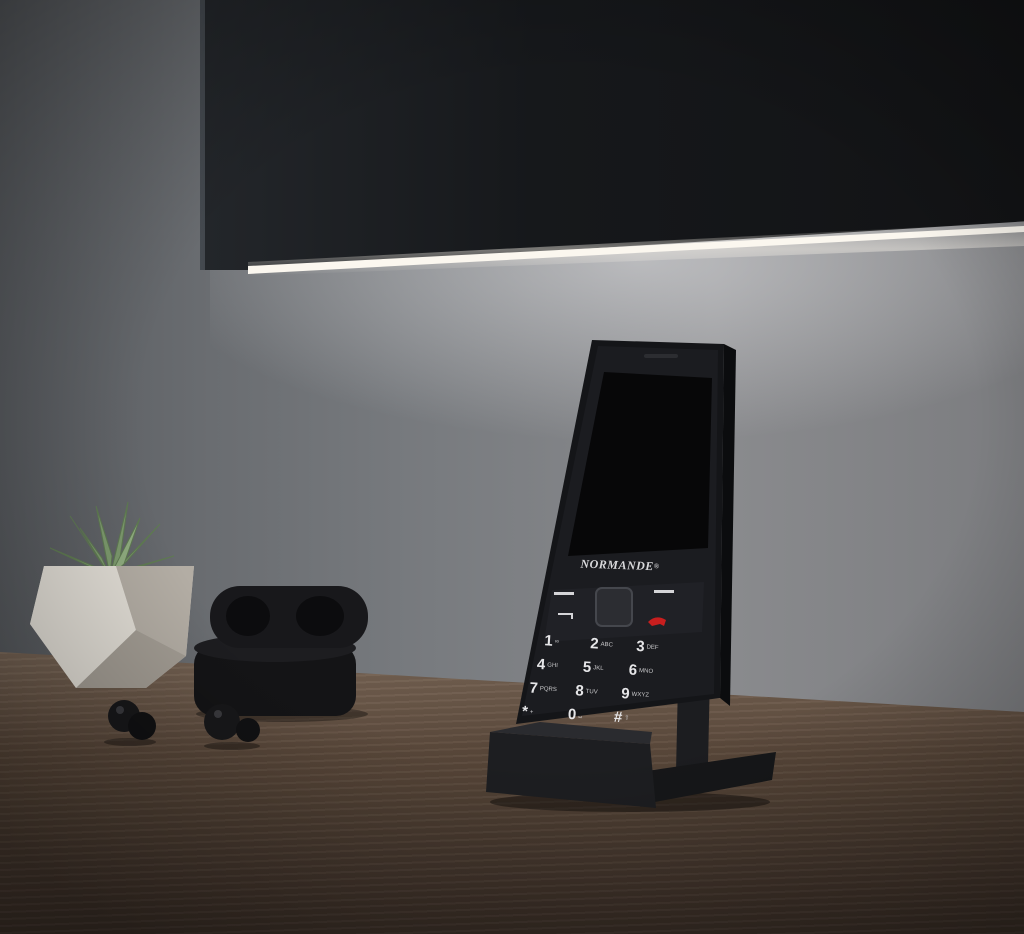 This screenshot has height=934, width=1024. I want to click on key-1: 1∞, so click(551, 641).